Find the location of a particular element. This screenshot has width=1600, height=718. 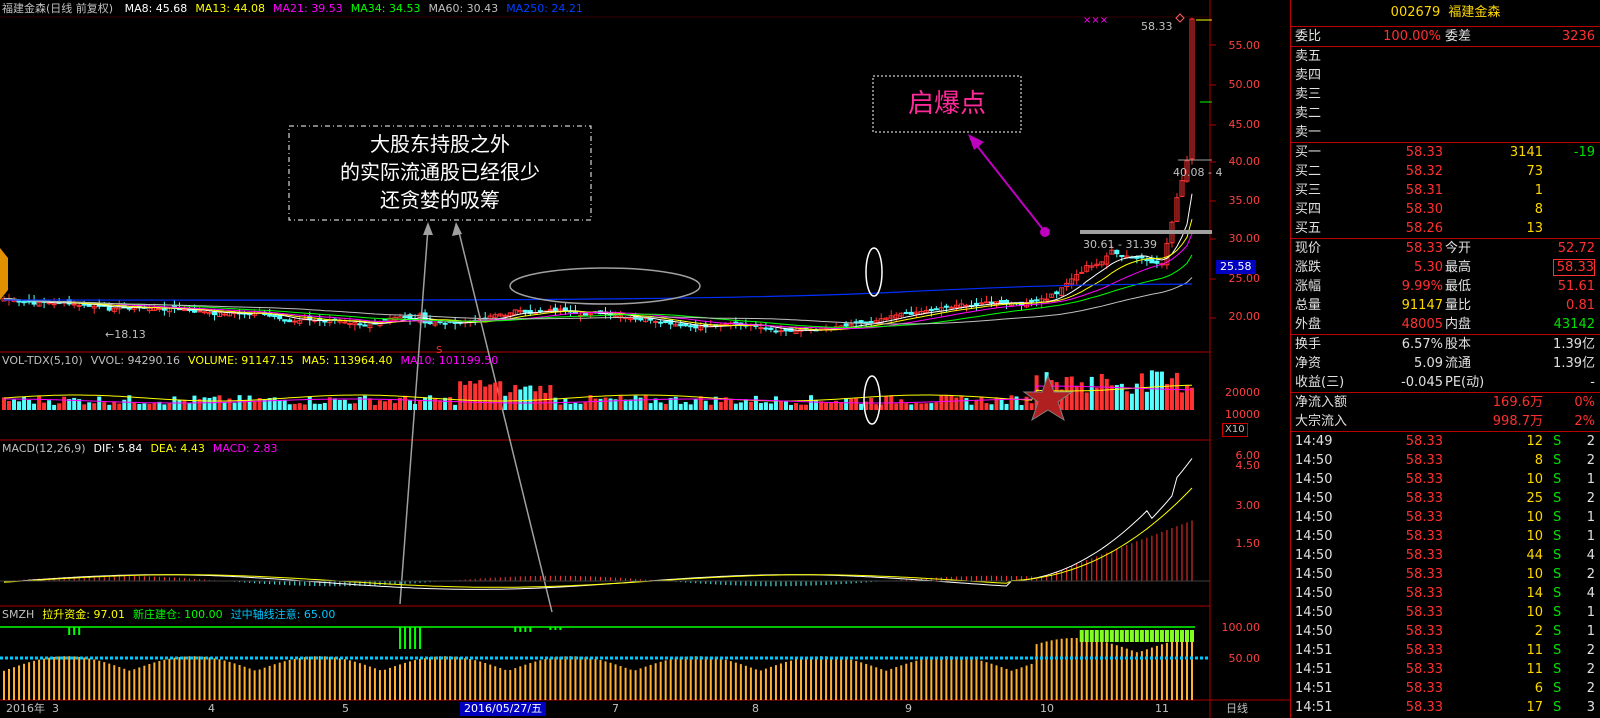

note-line-2: 的实际流通股已经很少 is located at coordinates (440, 172).